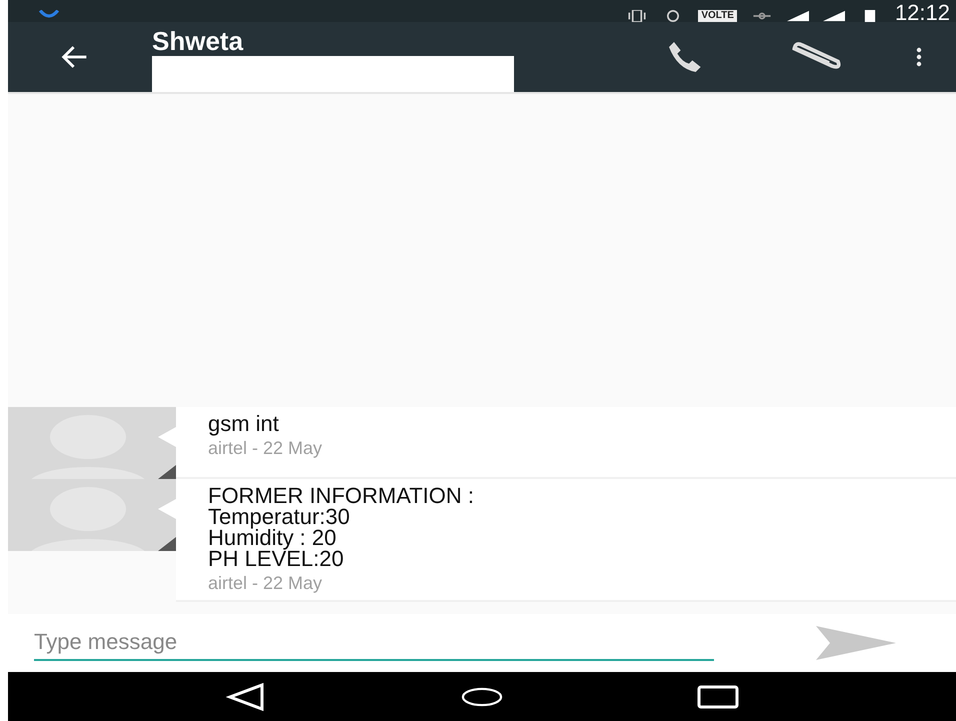 This screenshot has height=721, width=956. I want to click on contact-name: Shweta, so click(198, 41).